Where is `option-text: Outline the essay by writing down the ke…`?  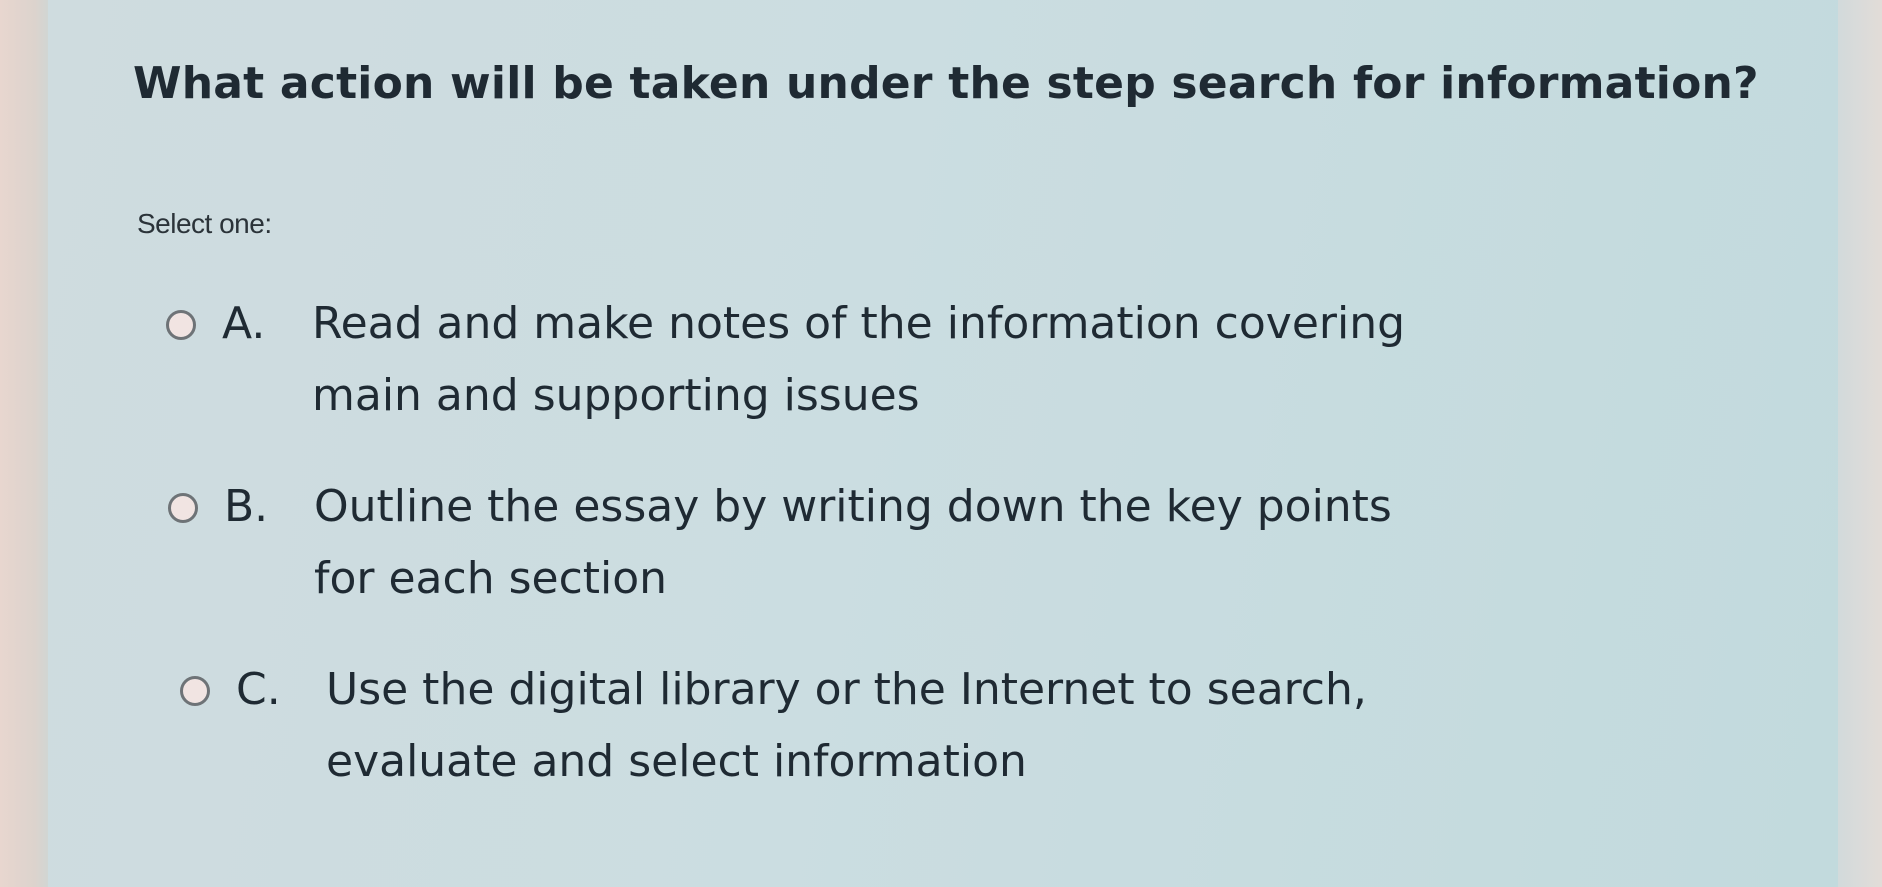 option-text: Outline the essay by writing down the ke… is located at coordinates (889, 543).